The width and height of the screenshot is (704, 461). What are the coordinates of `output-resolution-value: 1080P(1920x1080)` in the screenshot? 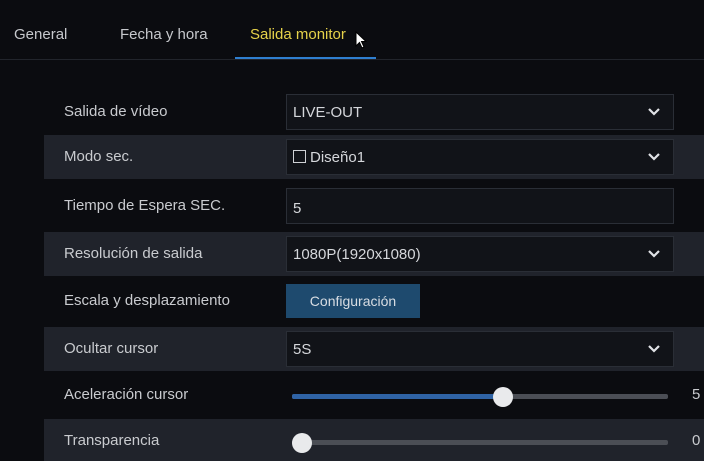 It's located at (357, 254).